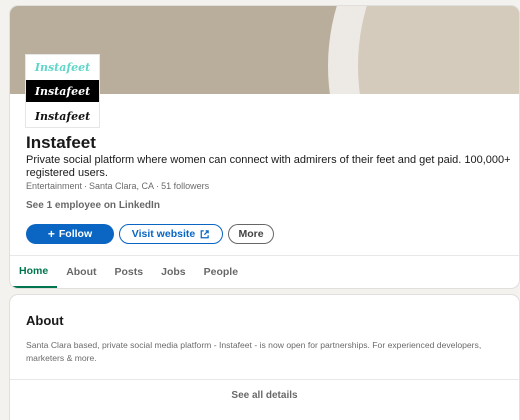 Image resolution: width=520 pixels, height=420 pixels. Describe the element at coordinates (75, 234) in the screenshot. I see `follow-label: Follow` at that location.